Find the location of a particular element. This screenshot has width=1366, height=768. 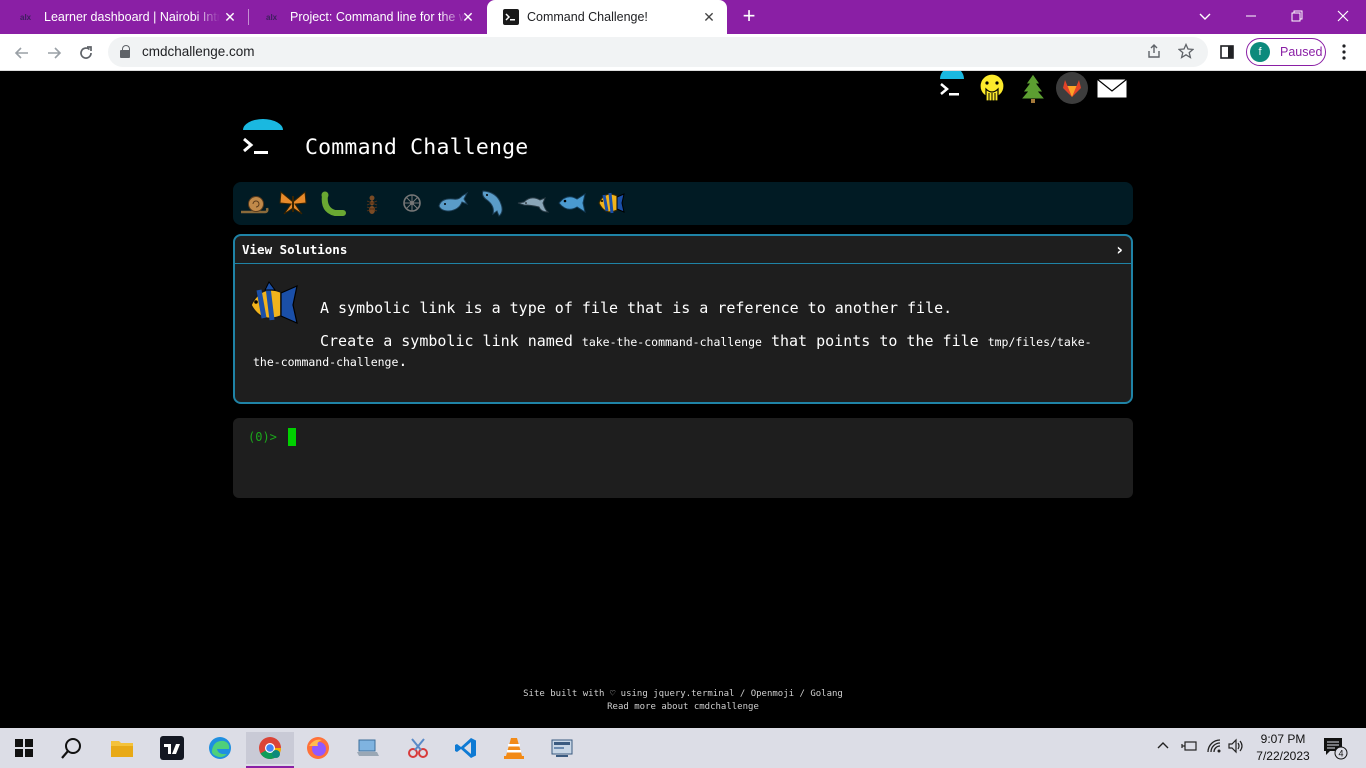

whale-level-icon is located at coordinates (452, 203).